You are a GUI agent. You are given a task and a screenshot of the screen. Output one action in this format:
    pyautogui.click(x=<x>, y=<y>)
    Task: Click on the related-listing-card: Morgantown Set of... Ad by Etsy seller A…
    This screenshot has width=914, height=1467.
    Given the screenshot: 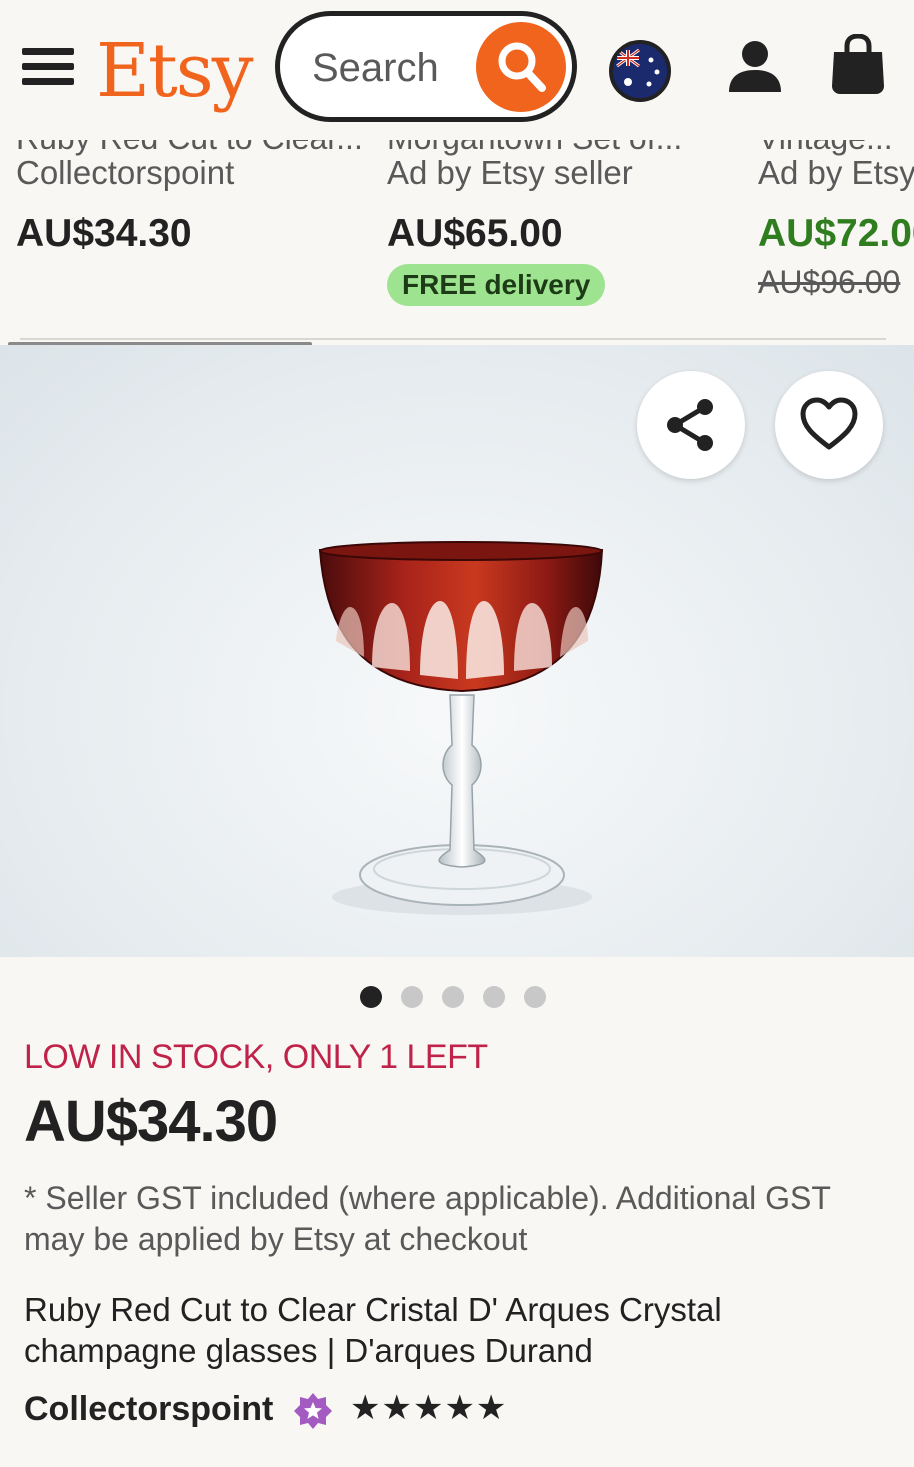 What is the action you would take?
    pyautogui.click(x=567, y=240)
    